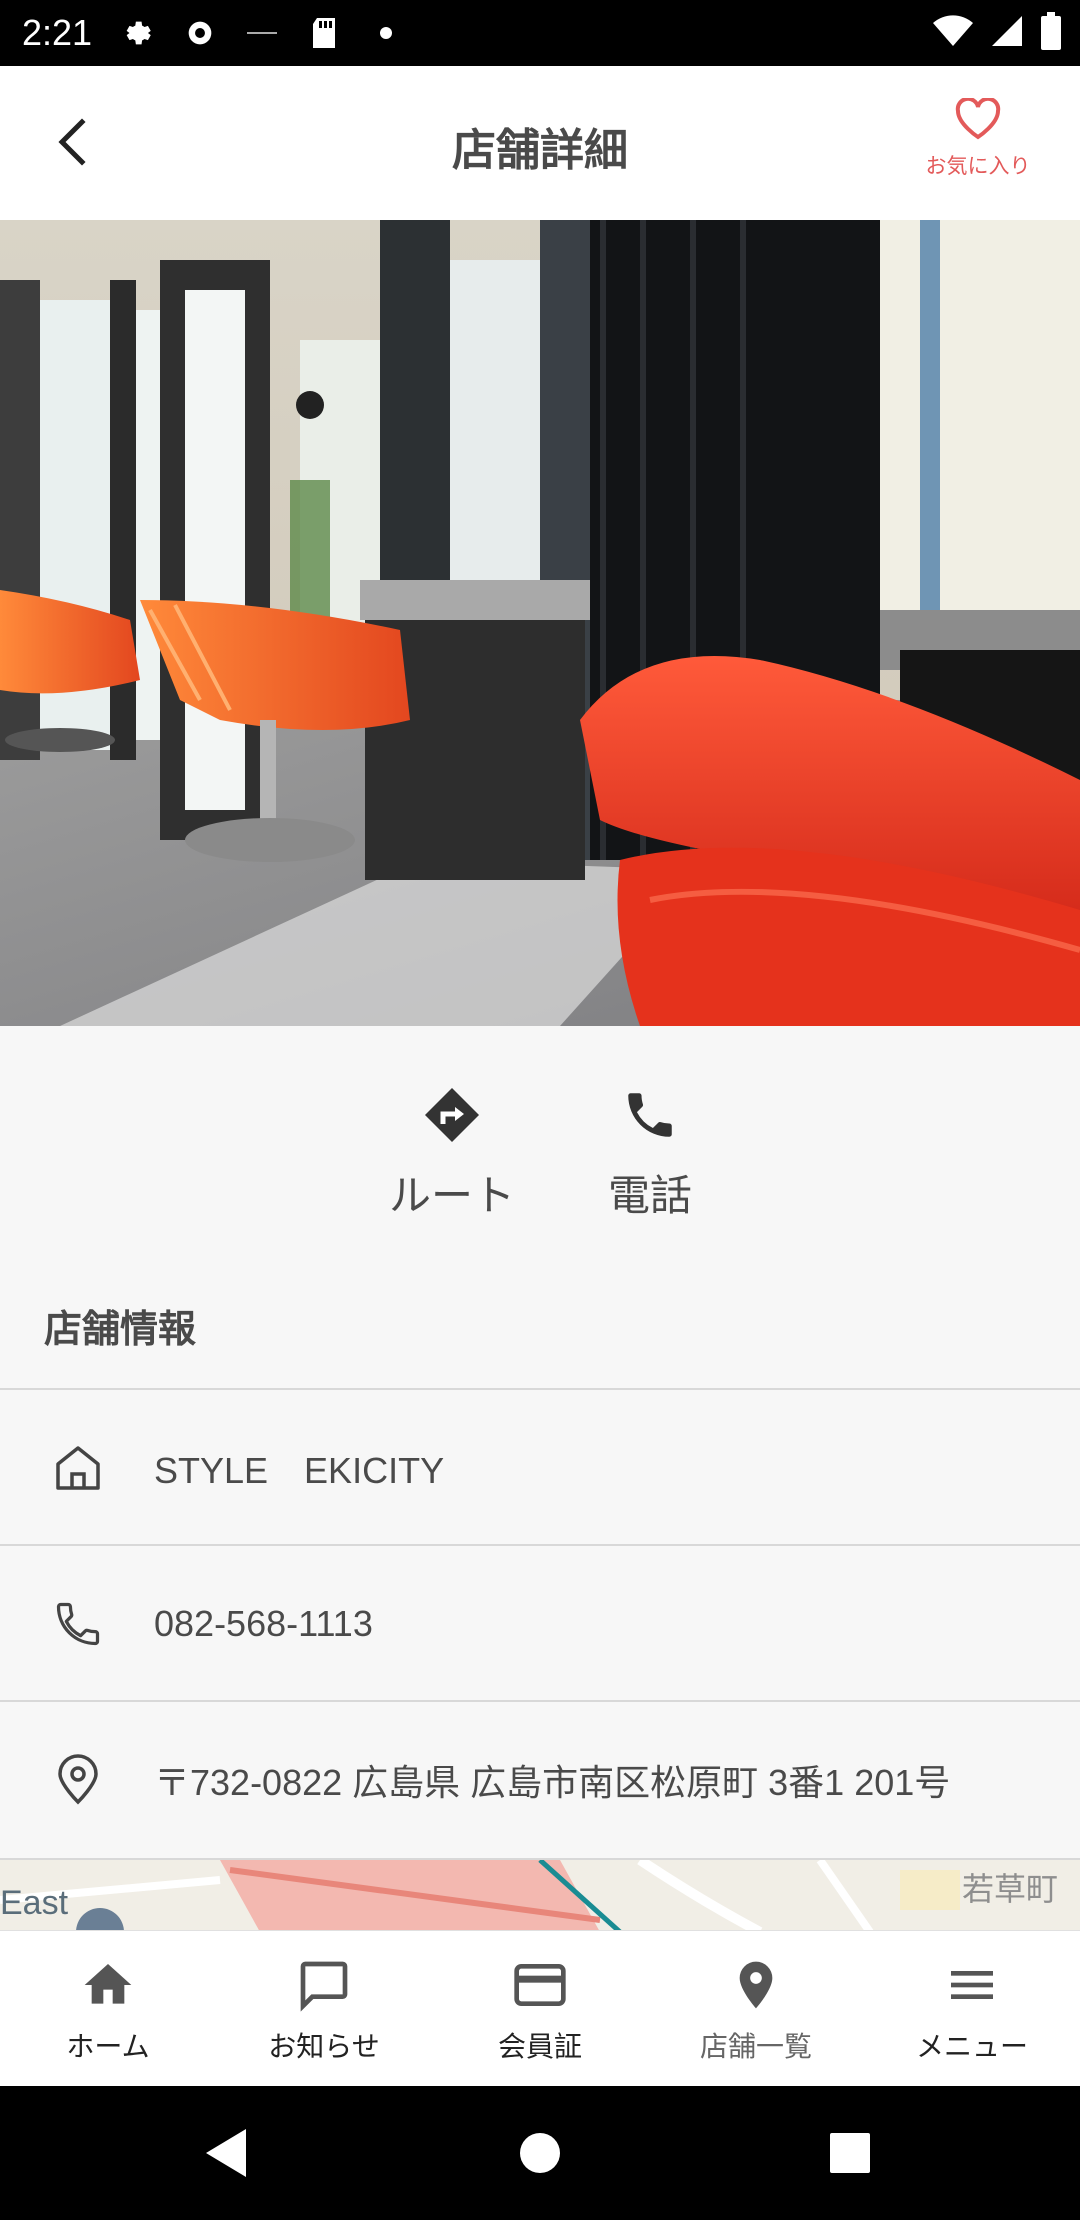 Image resolution: width=1080 pixels, height=2220 pixels. Describe the element at coordinates (324, 1986) in the screenshot. I see `chat-icon` at that location.